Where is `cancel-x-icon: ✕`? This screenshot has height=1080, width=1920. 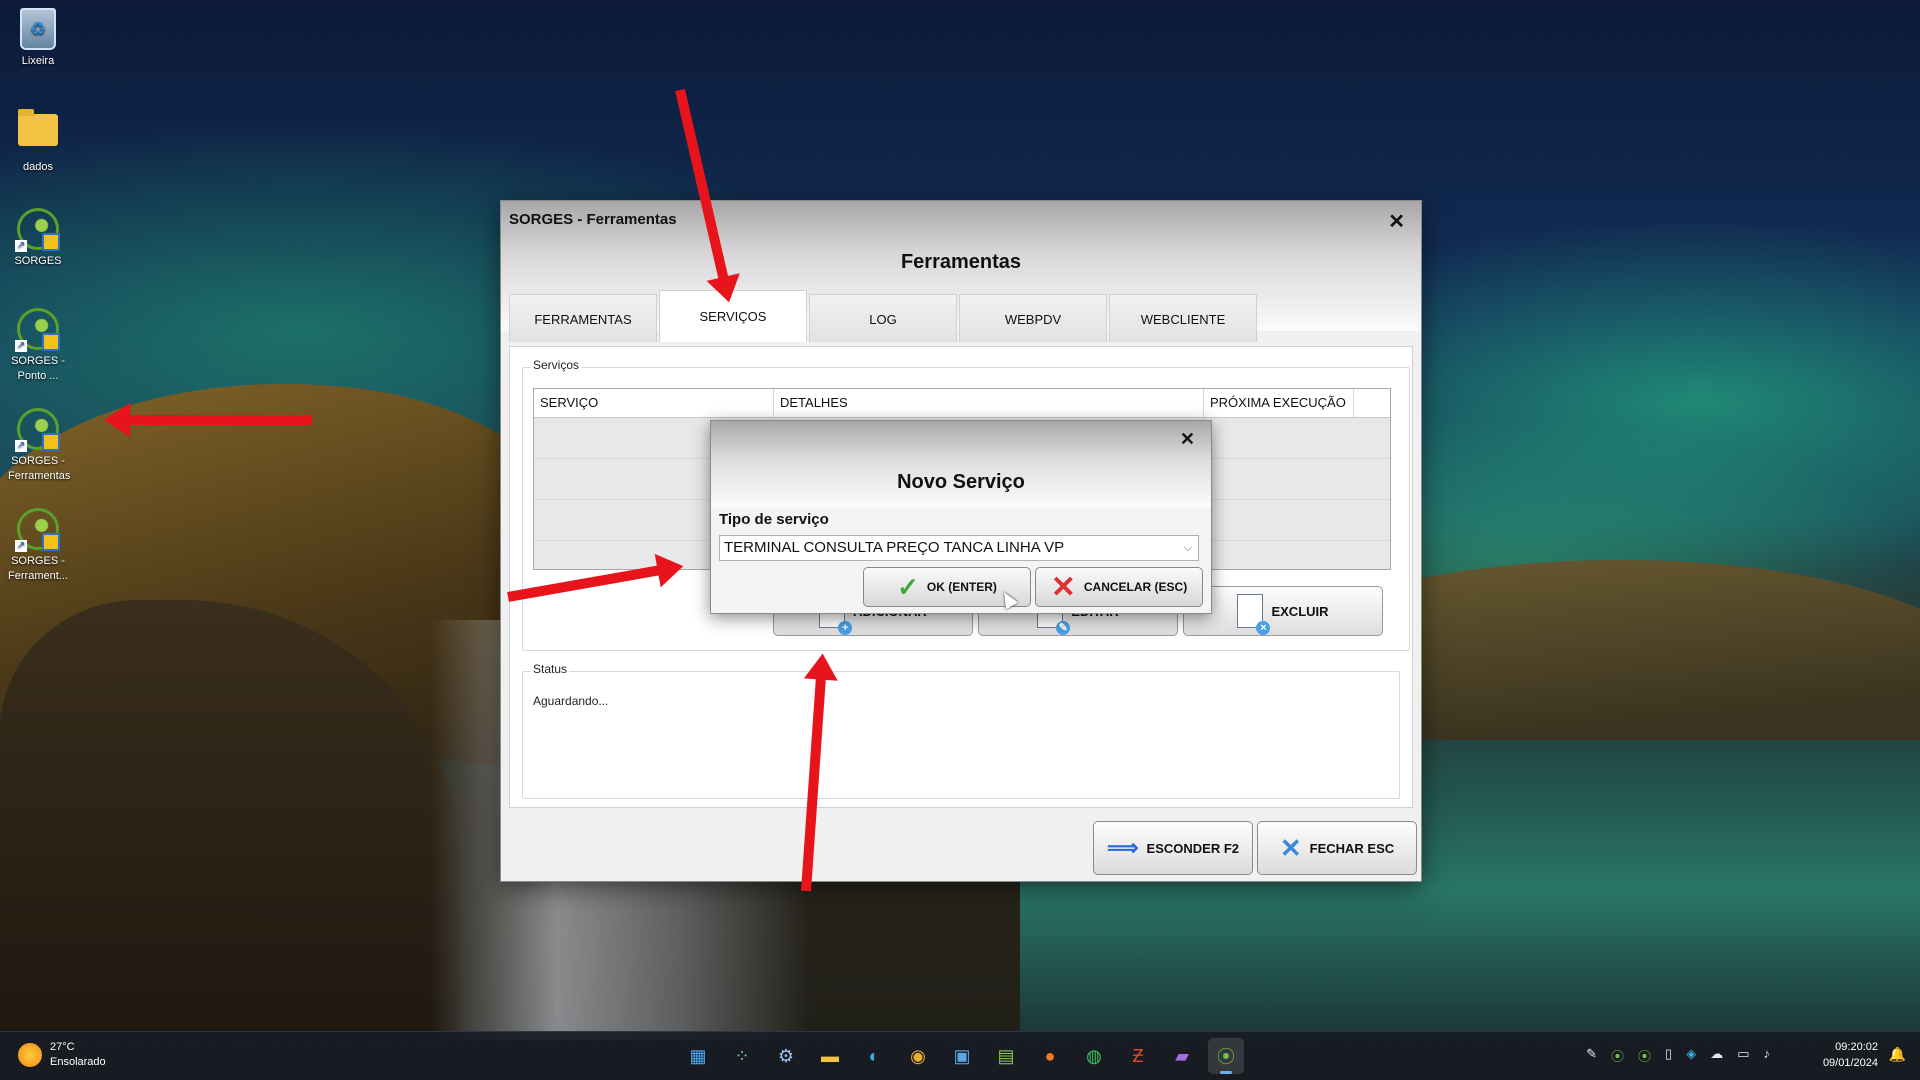
cancel-x-icon: ✕ is located at coordinates (1063, 587).